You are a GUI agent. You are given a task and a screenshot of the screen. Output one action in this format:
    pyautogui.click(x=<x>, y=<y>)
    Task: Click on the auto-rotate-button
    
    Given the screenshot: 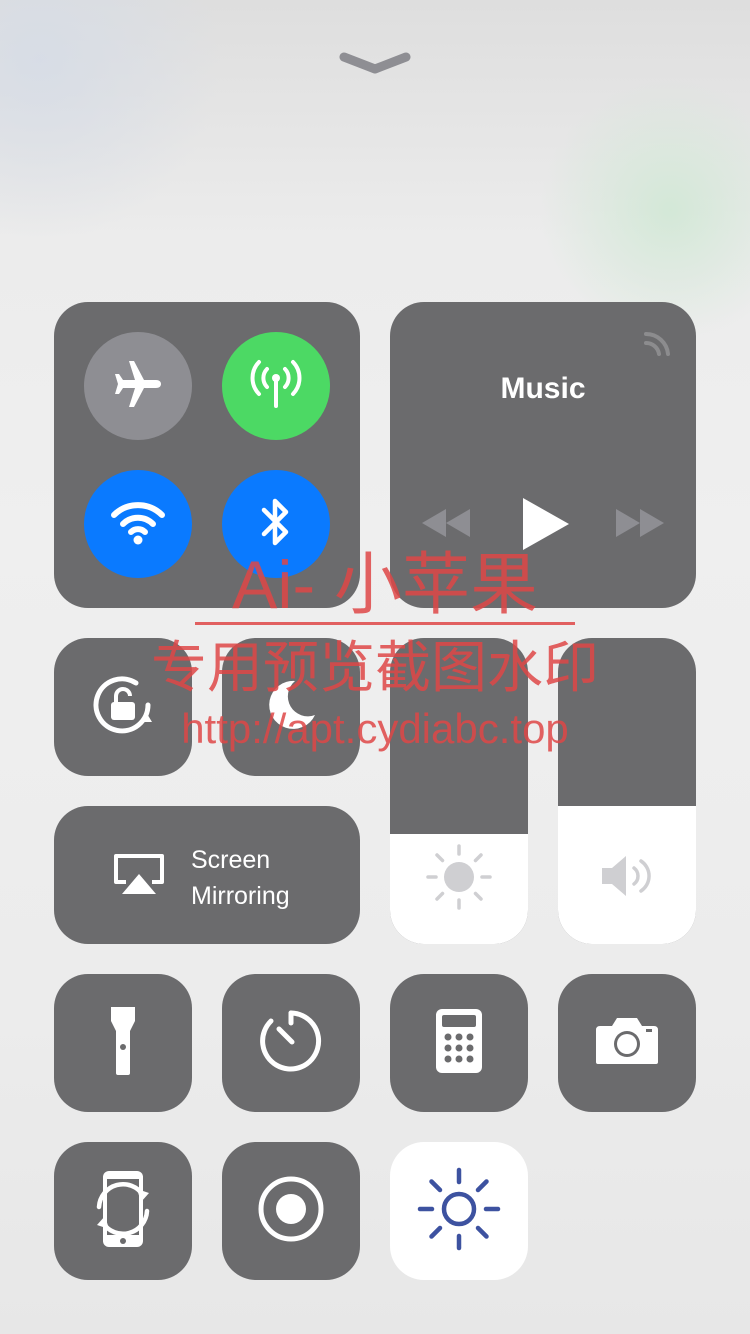 What is the action you would take?
    pyautogui.click(x=123, y=1211)
    